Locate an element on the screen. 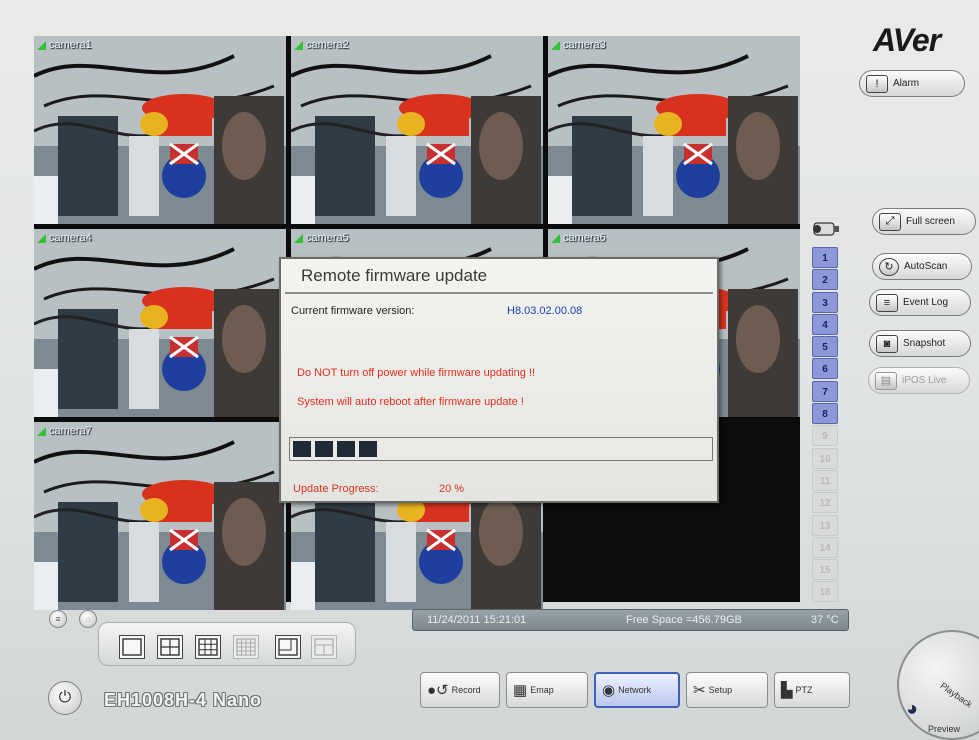 This screenshot has height=740, width=979. camera-label: camera7 is located at coordinates (64, 431).